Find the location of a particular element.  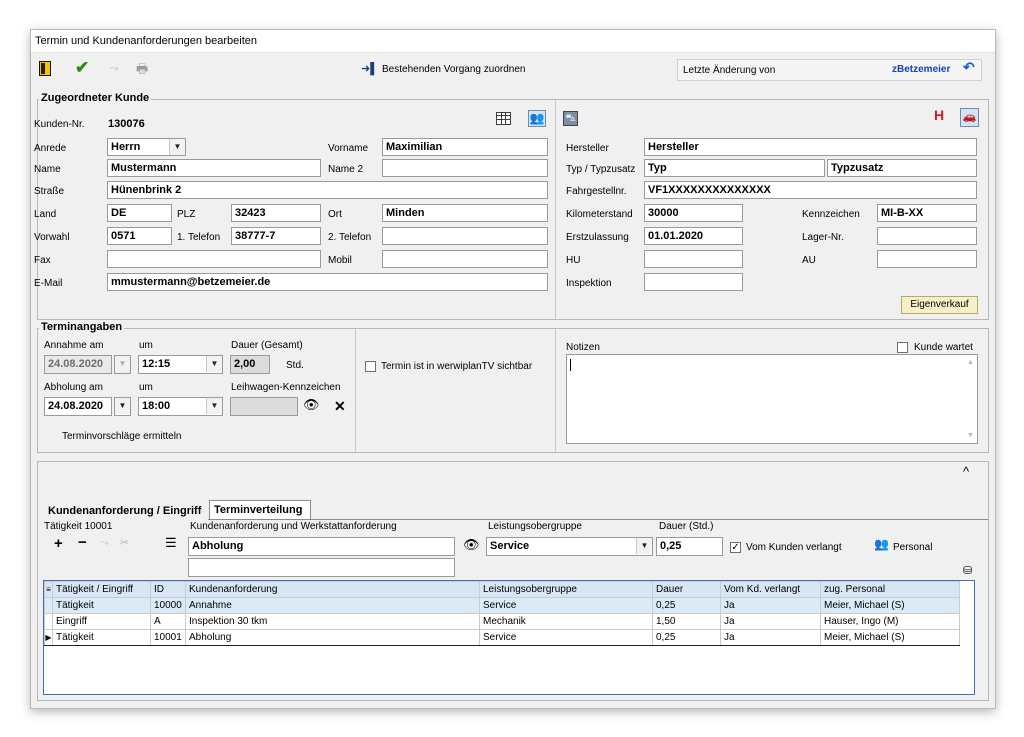

mileage-field: 30000 is located at coordinates (693, 213).